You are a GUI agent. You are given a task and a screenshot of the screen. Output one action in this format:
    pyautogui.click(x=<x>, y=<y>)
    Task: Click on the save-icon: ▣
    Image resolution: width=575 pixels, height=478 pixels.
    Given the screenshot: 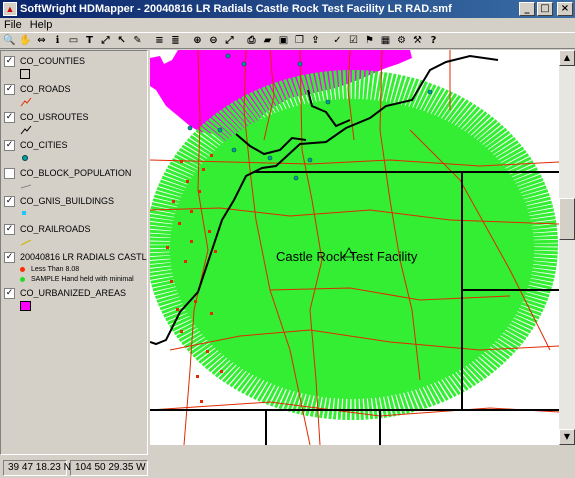 What is the action you would take?
    pyautogui.click(x=283, y=40)
    